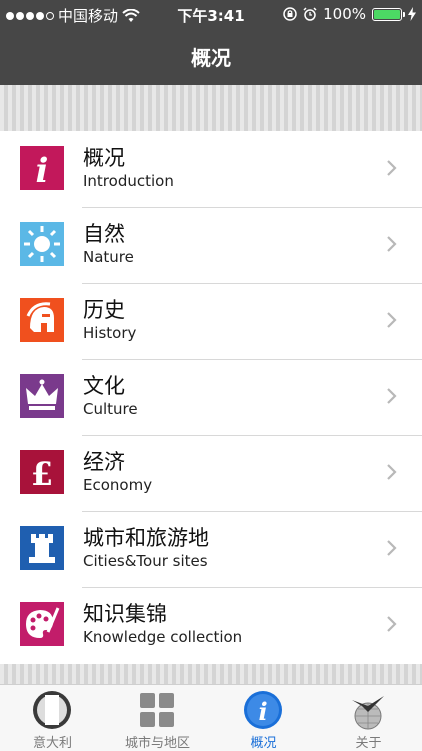  What do you see at coordinates (125, 614) in the screenshot?
I see `menu-item-title: 知识集锦` at bounding box center [125, 614].